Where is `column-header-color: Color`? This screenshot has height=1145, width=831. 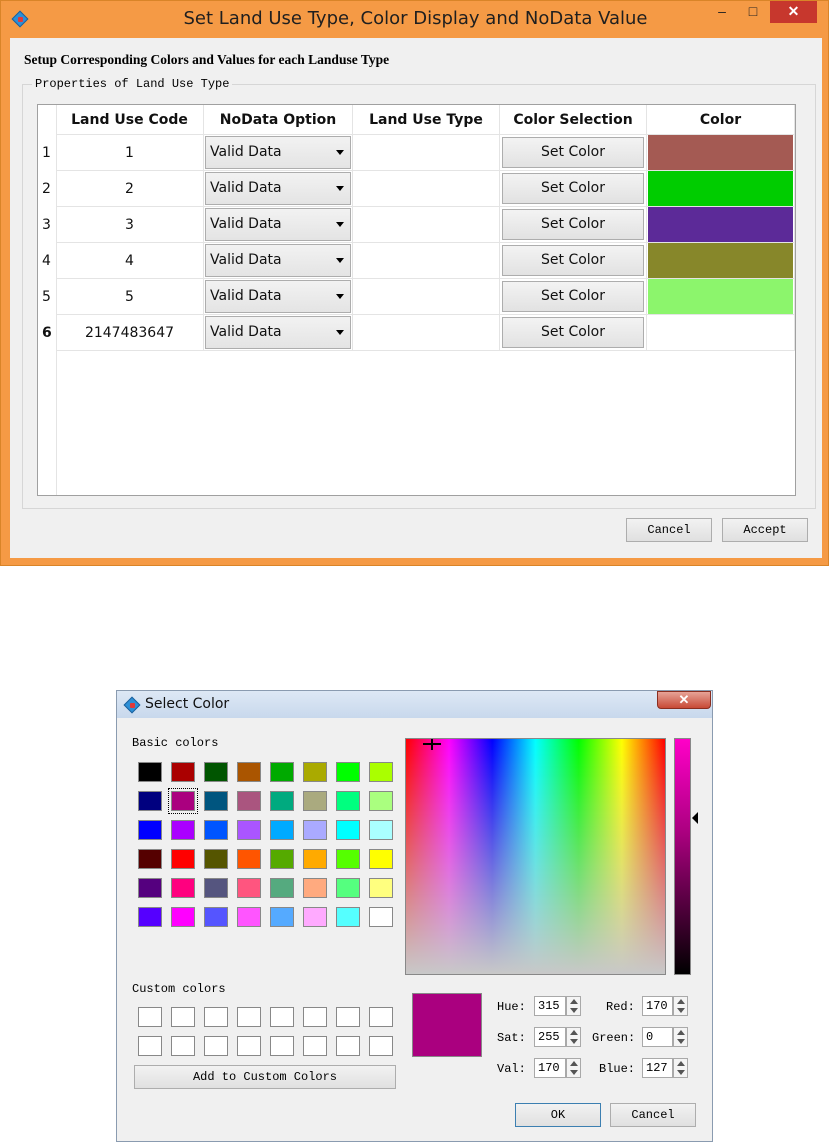
column-header-color: Color is located at coordinates (721, 120).